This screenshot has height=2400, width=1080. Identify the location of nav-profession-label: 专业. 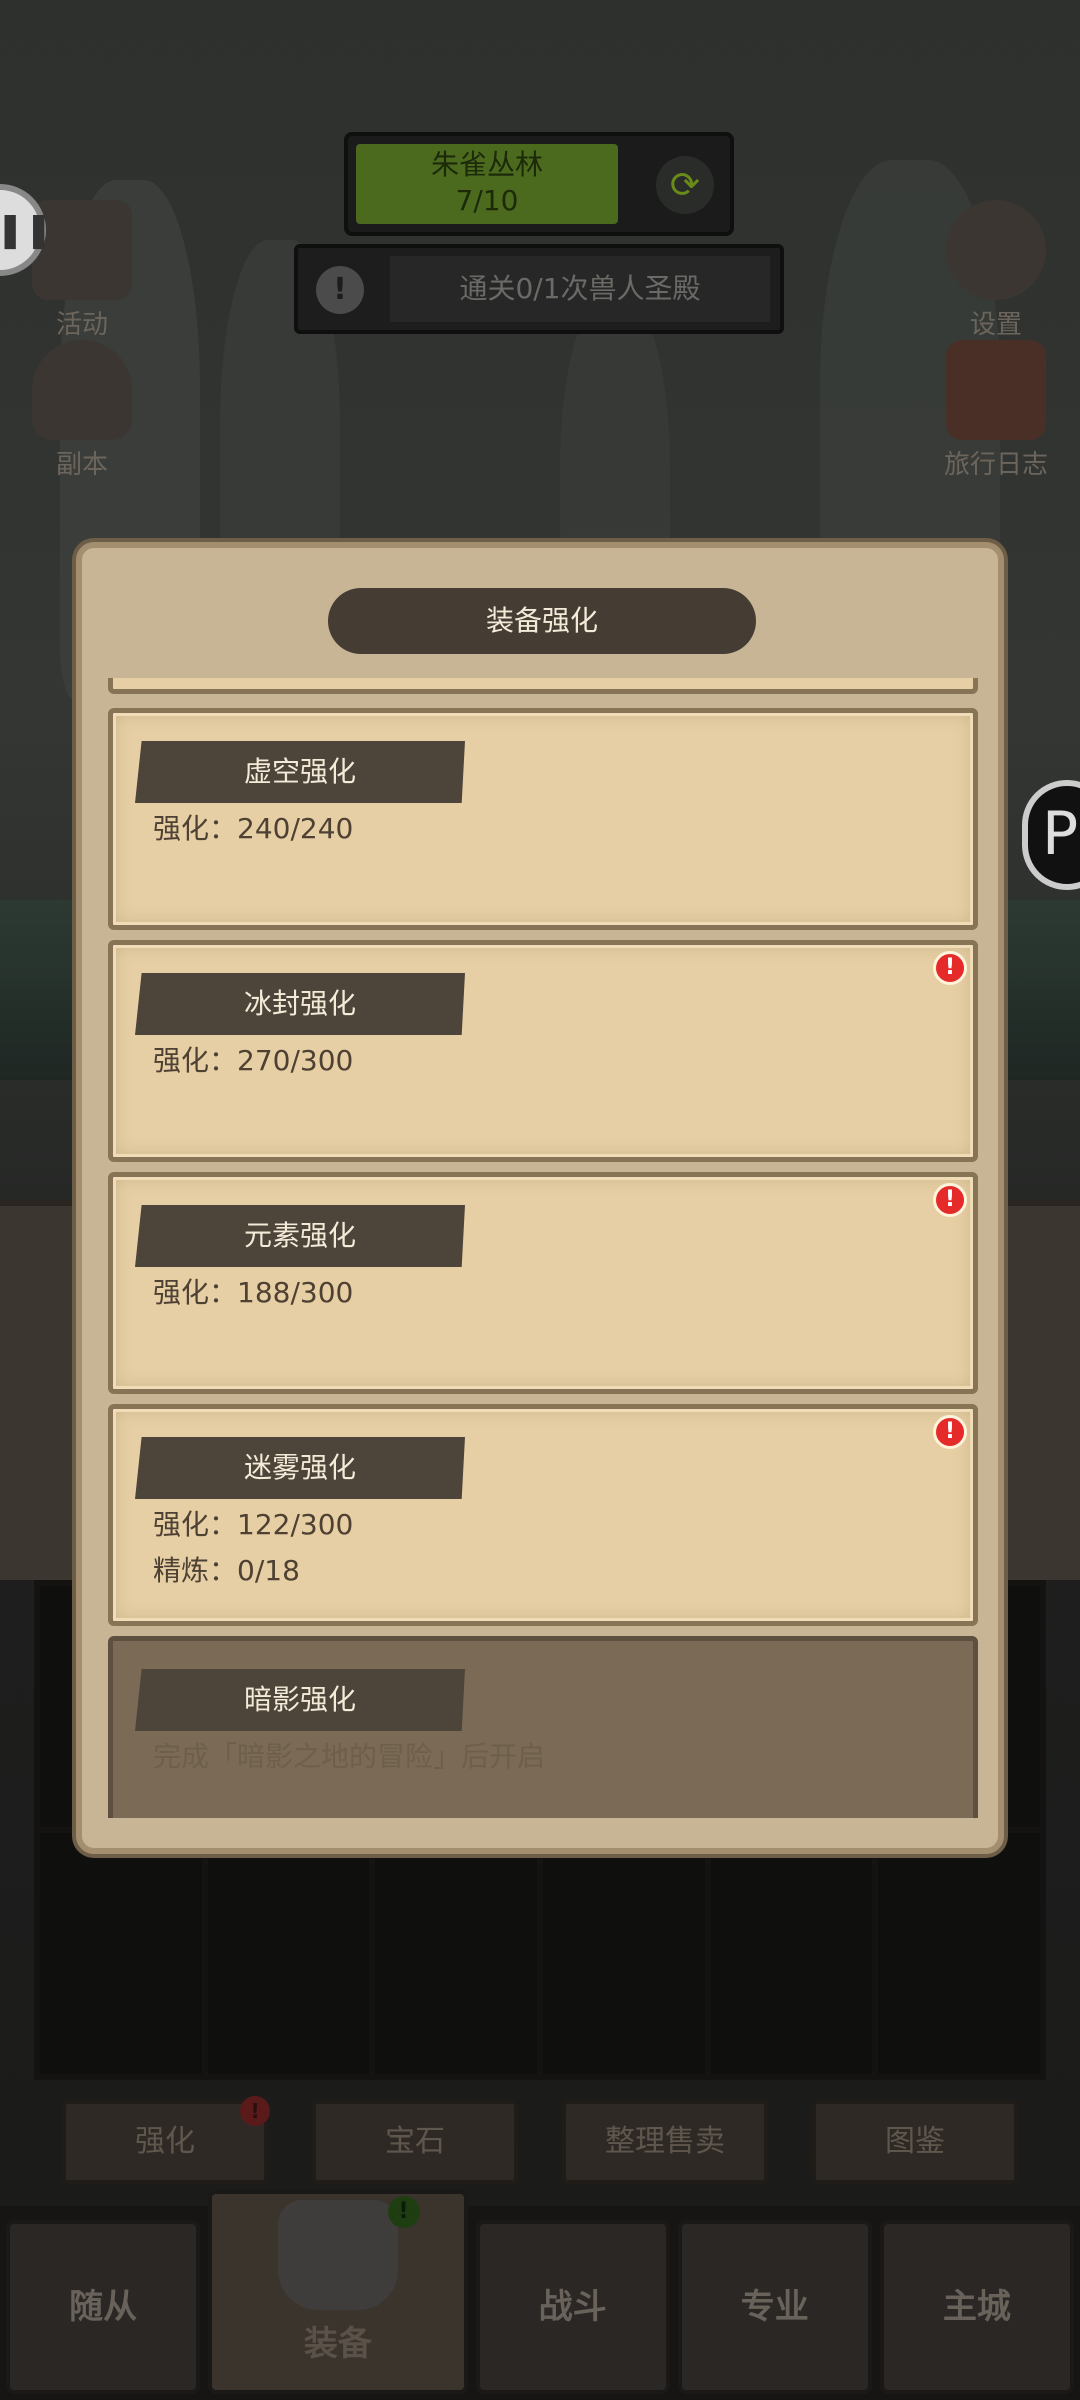
(774, 2307).